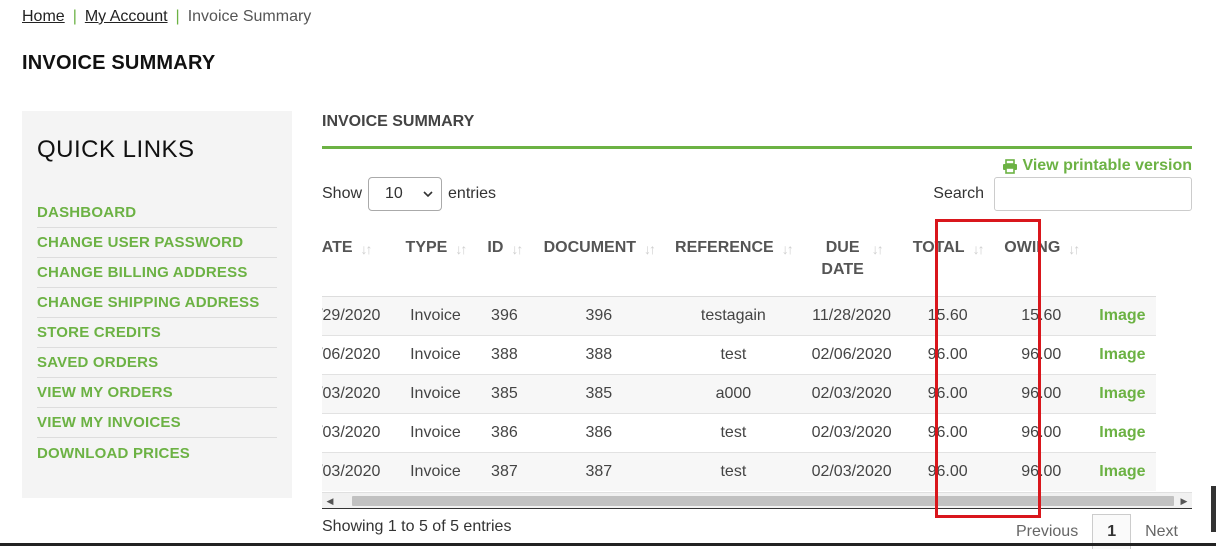  I want to click on column-header-label: DATE, so click(337, 247).